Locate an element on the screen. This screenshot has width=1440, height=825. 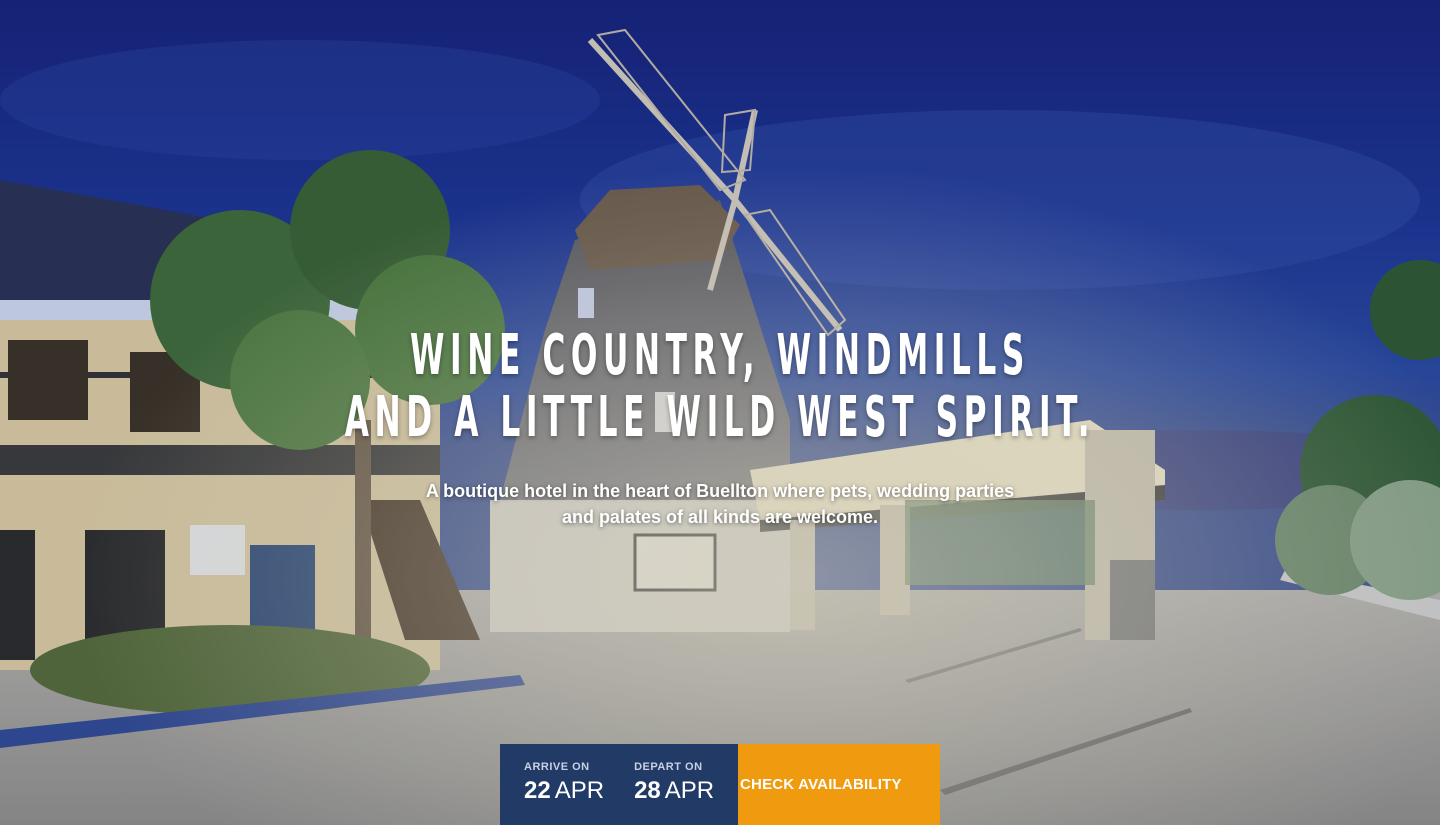
depart-date-picker: DEPART ON 28 APR is located at coordinates (659, 784).